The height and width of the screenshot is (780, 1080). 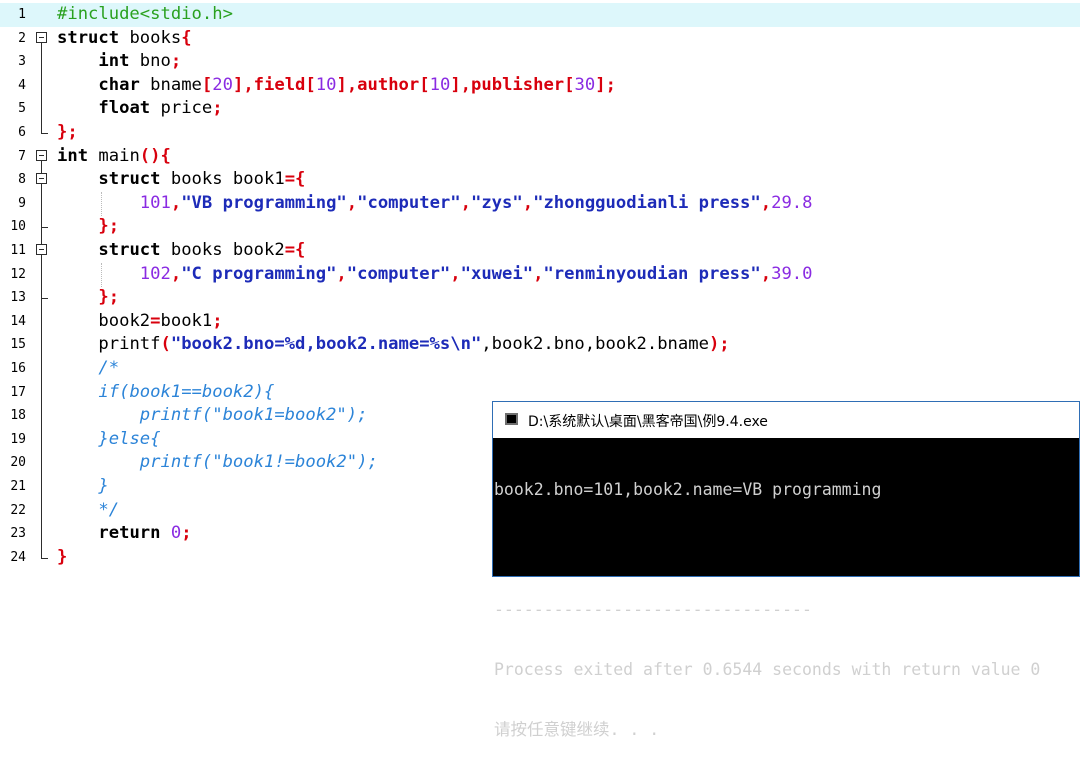 I want to click on line-number: 2, so click(x=22, y=38).